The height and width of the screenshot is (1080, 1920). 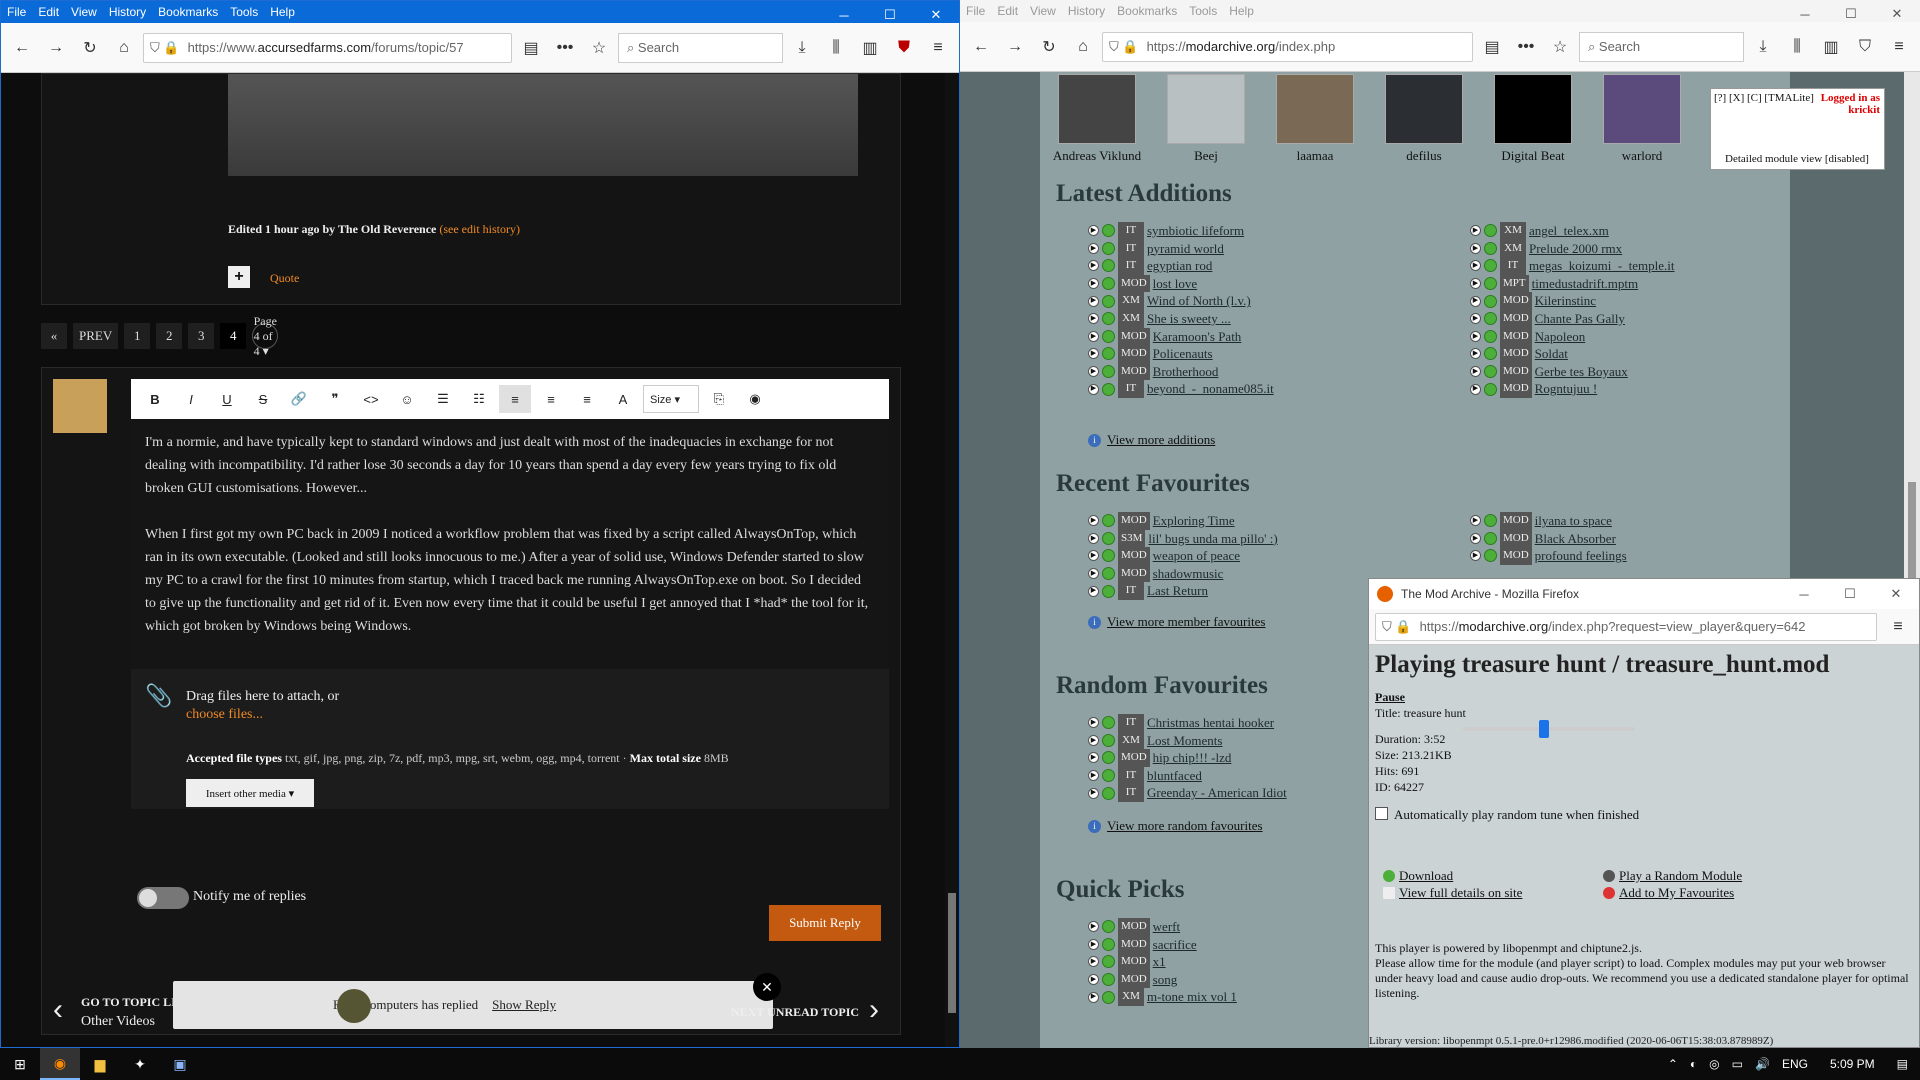 What do you see at coordinates (1043, 11) in the screenshot?
I see `menu-view: View` at bounding box center [1043, 11].